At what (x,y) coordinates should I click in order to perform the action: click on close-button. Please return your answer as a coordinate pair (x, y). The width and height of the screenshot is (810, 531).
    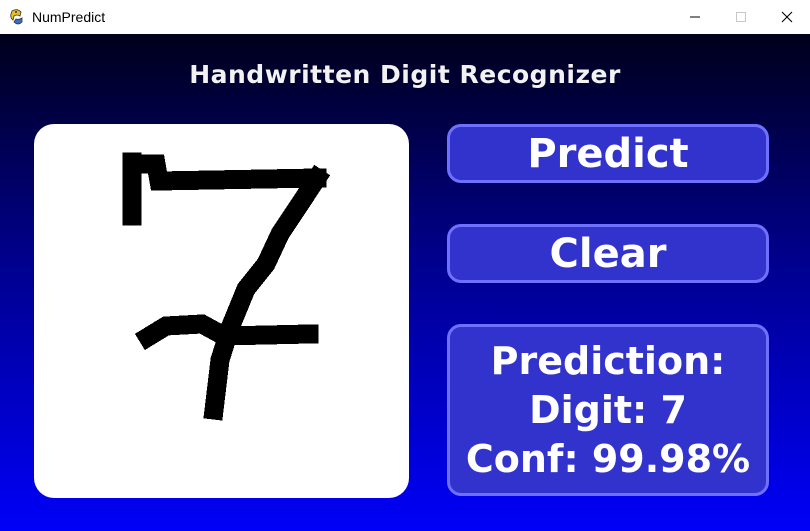
    Looking at the image, I should click on (787, 17).